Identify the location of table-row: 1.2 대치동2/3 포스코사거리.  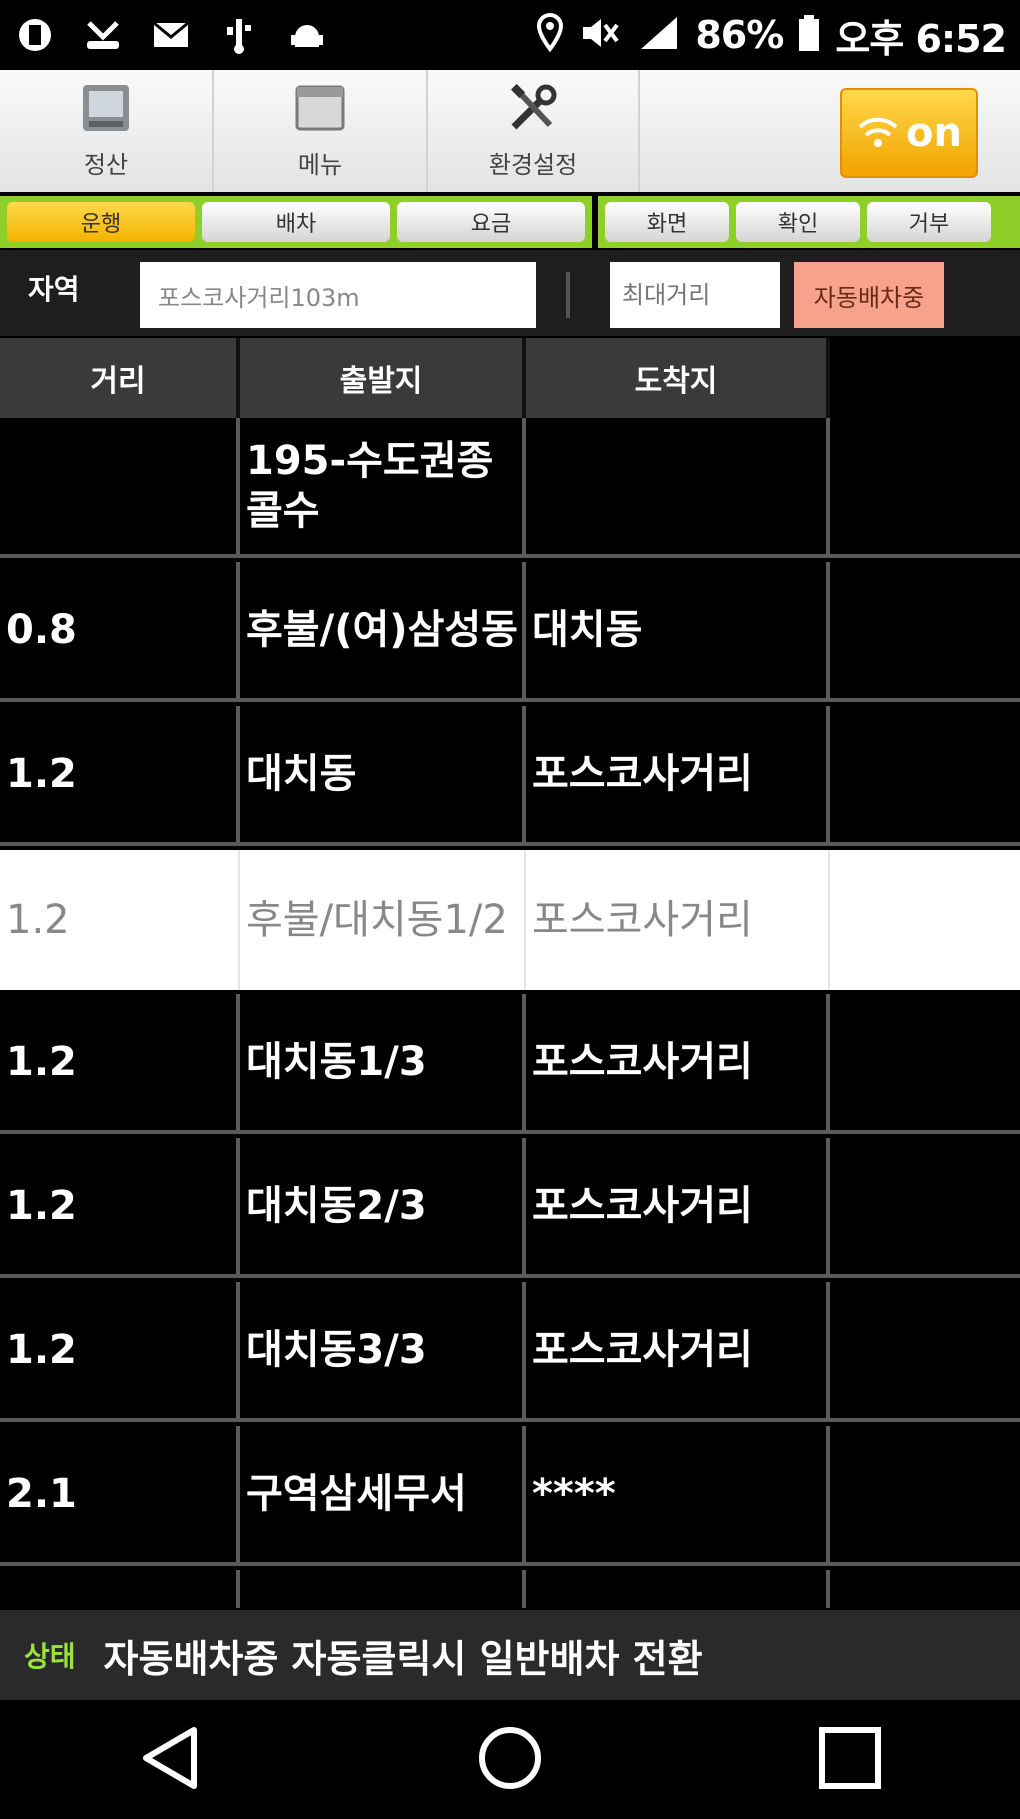
(510, 1208).